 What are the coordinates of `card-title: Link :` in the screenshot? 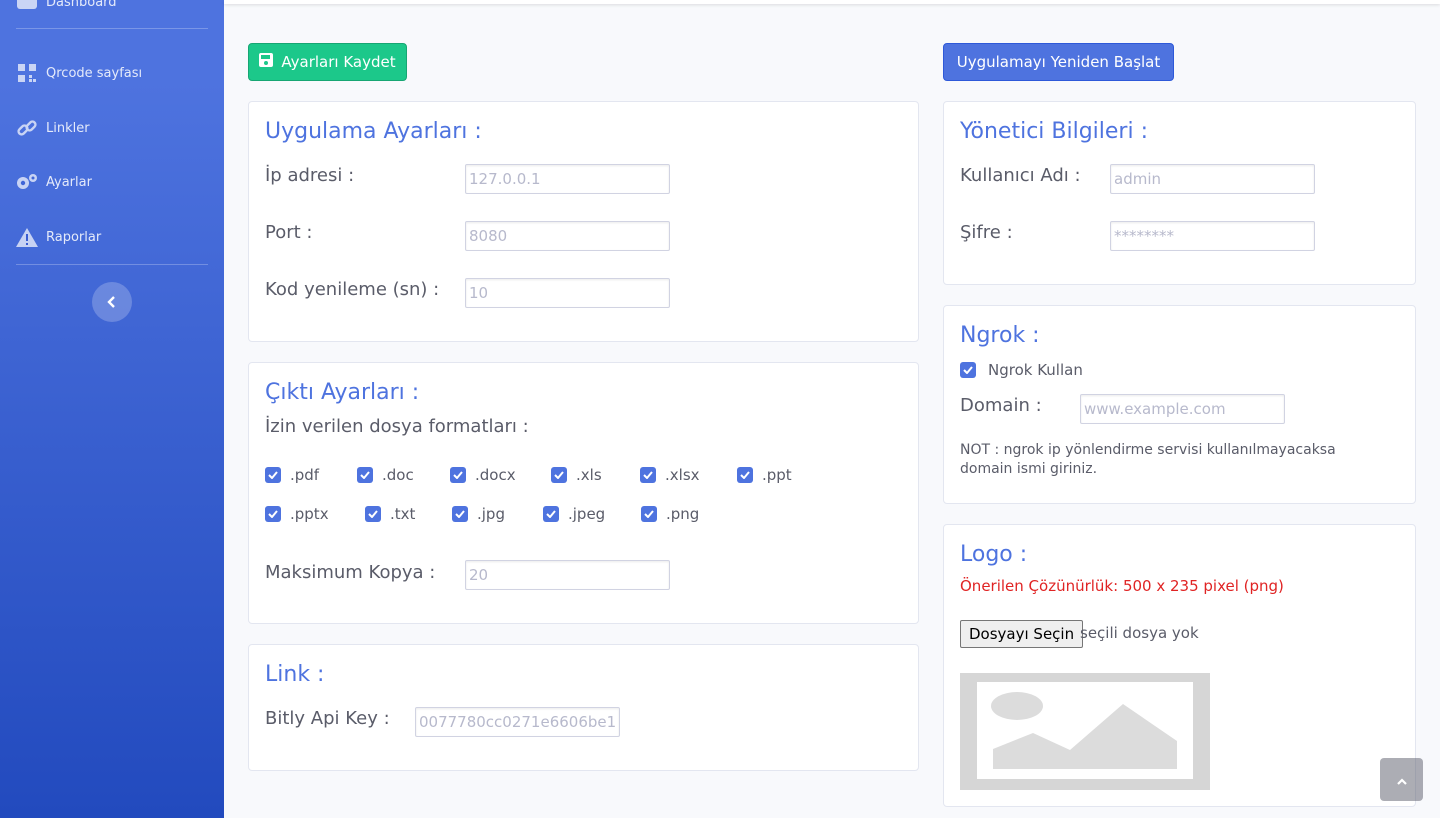 It's located at (295, 674).